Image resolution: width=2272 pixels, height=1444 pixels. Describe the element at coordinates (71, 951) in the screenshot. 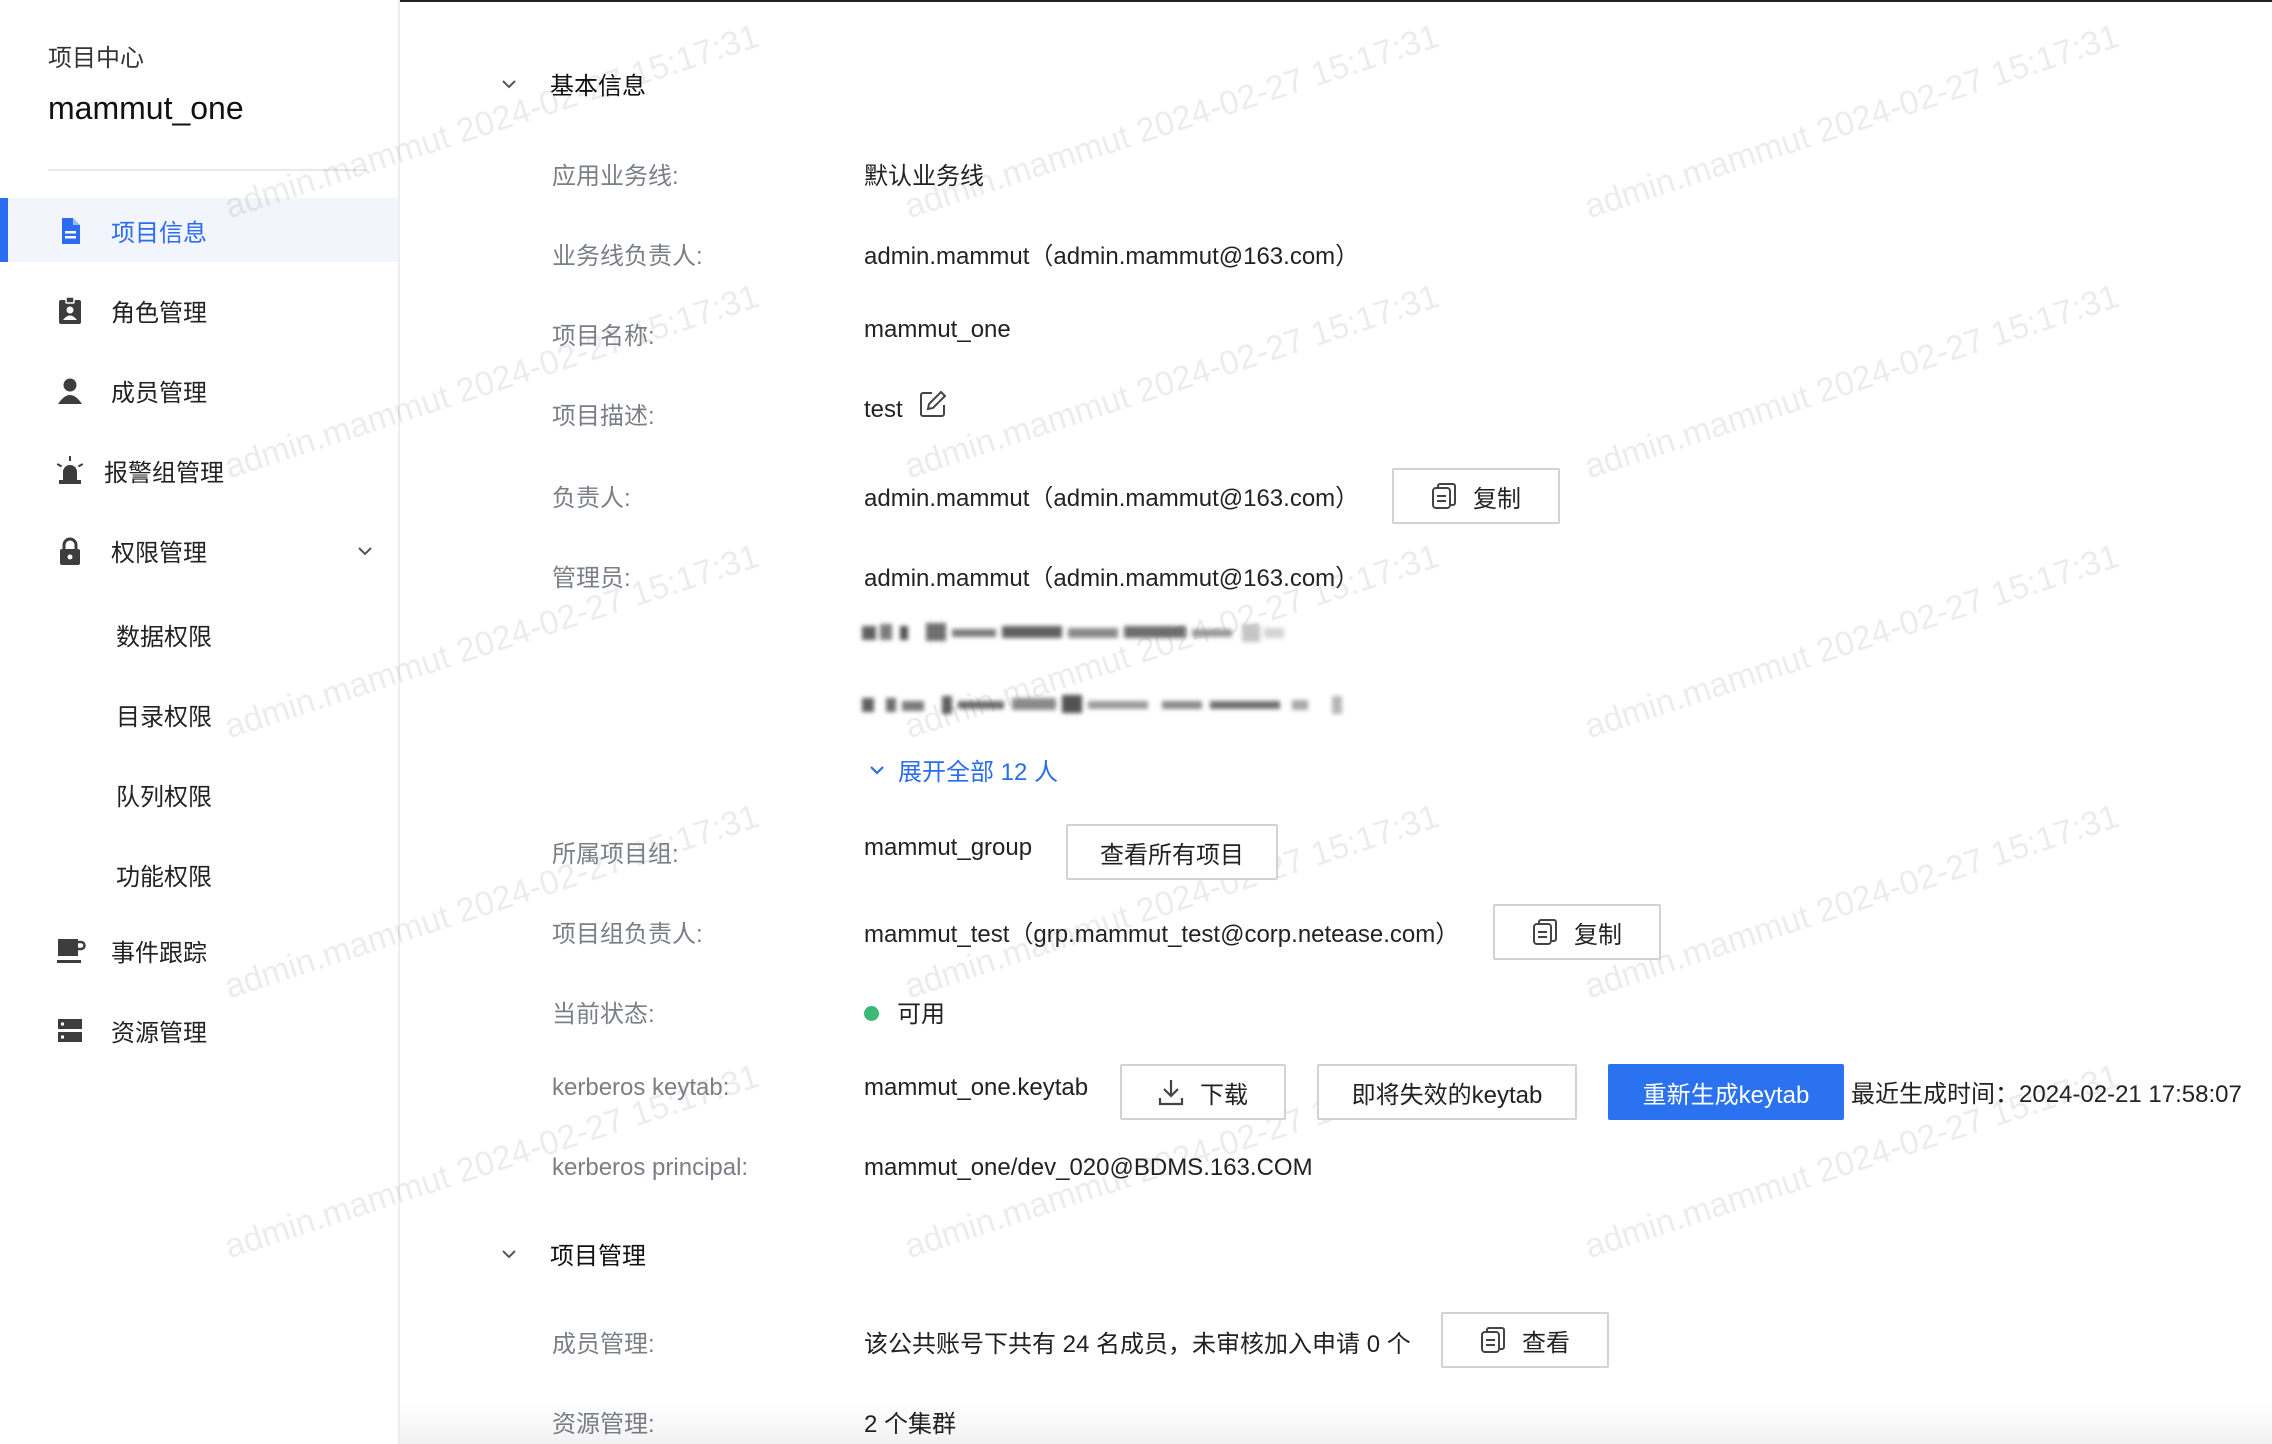

I see `coffee-icon` at that location.